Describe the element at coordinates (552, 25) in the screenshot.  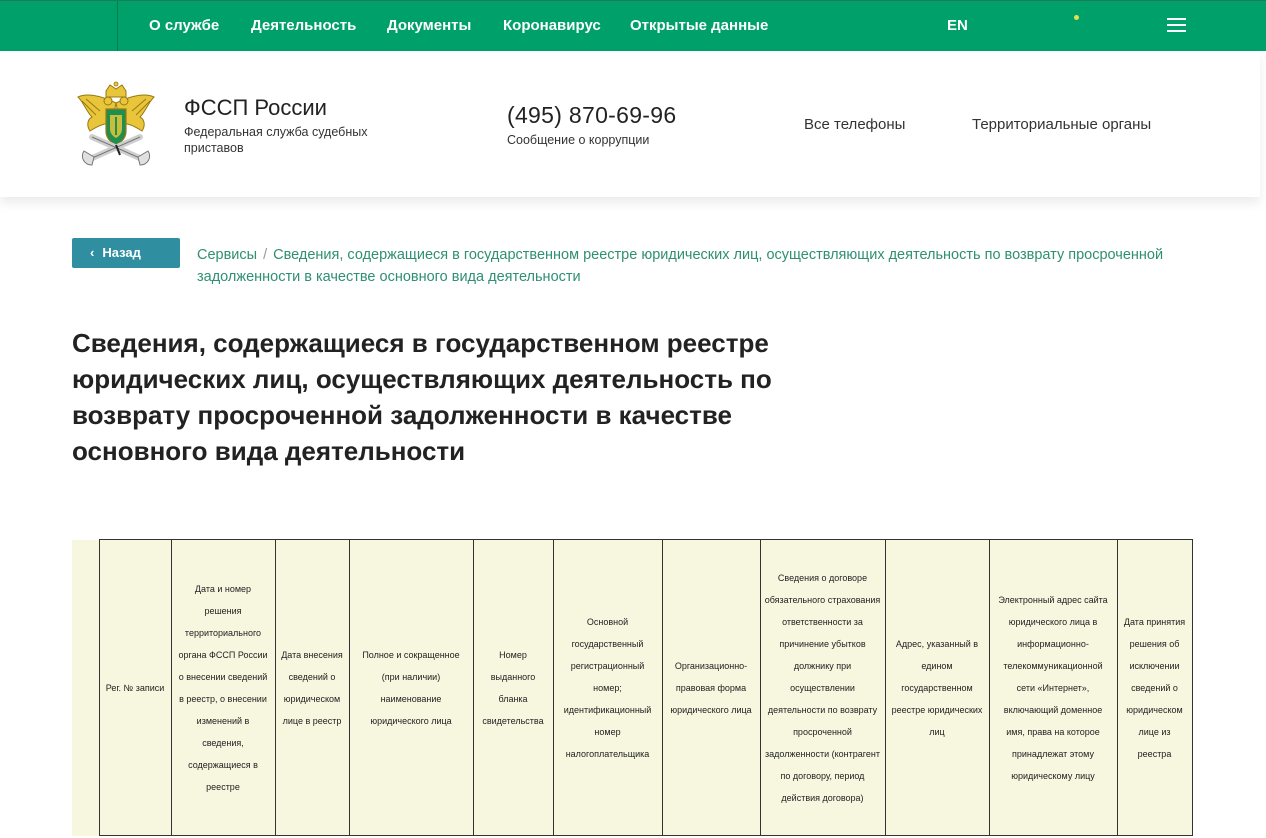
I see `nav-link-coronavirus: Коронавирус` at that location.